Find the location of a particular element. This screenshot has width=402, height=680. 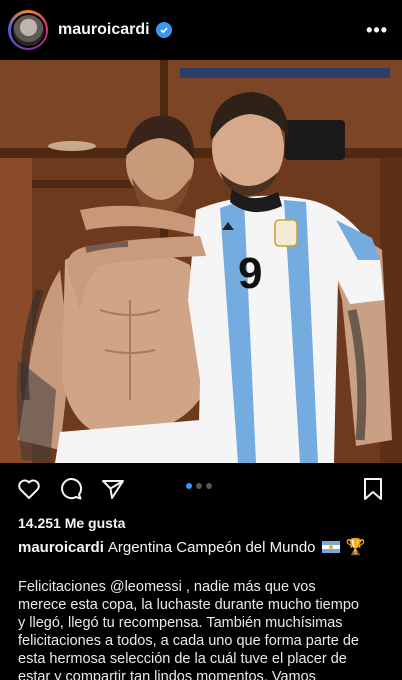

comment-icon is located at coordinates (71, 489).